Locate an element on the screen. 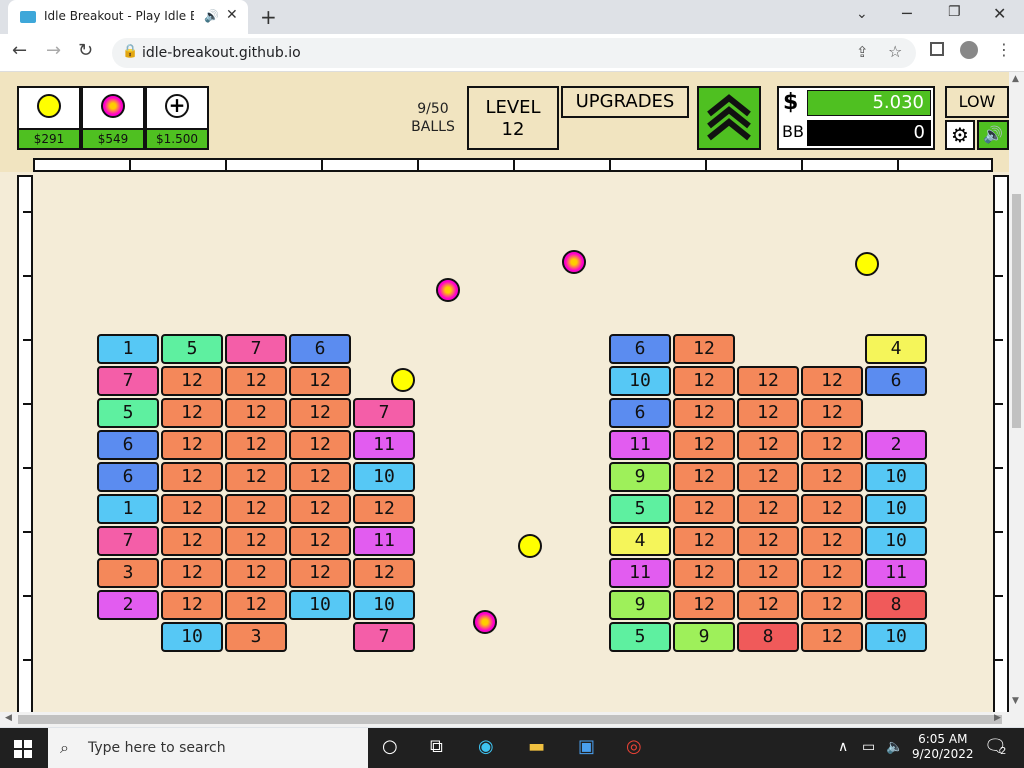 Image resolution: width=1024 pixels, height=768 pixels. search-placeholder: Type here to search is located at coordinates (157, 748).